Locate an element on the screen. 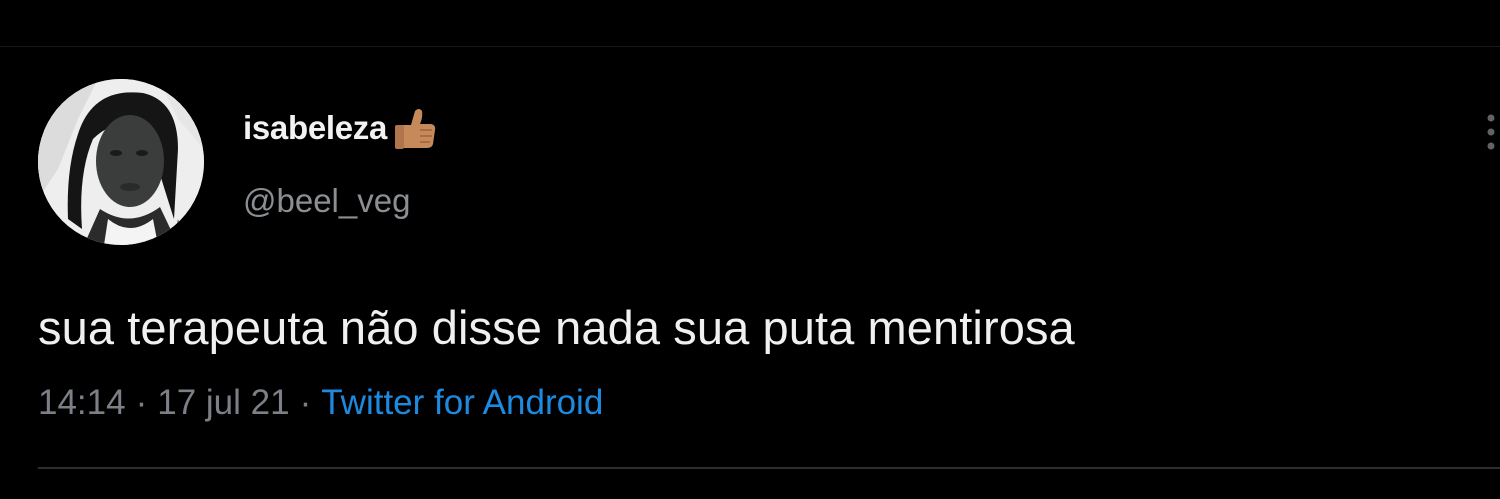  tweet-source-link: Twitter for Android is located at coordinates (462, 403).